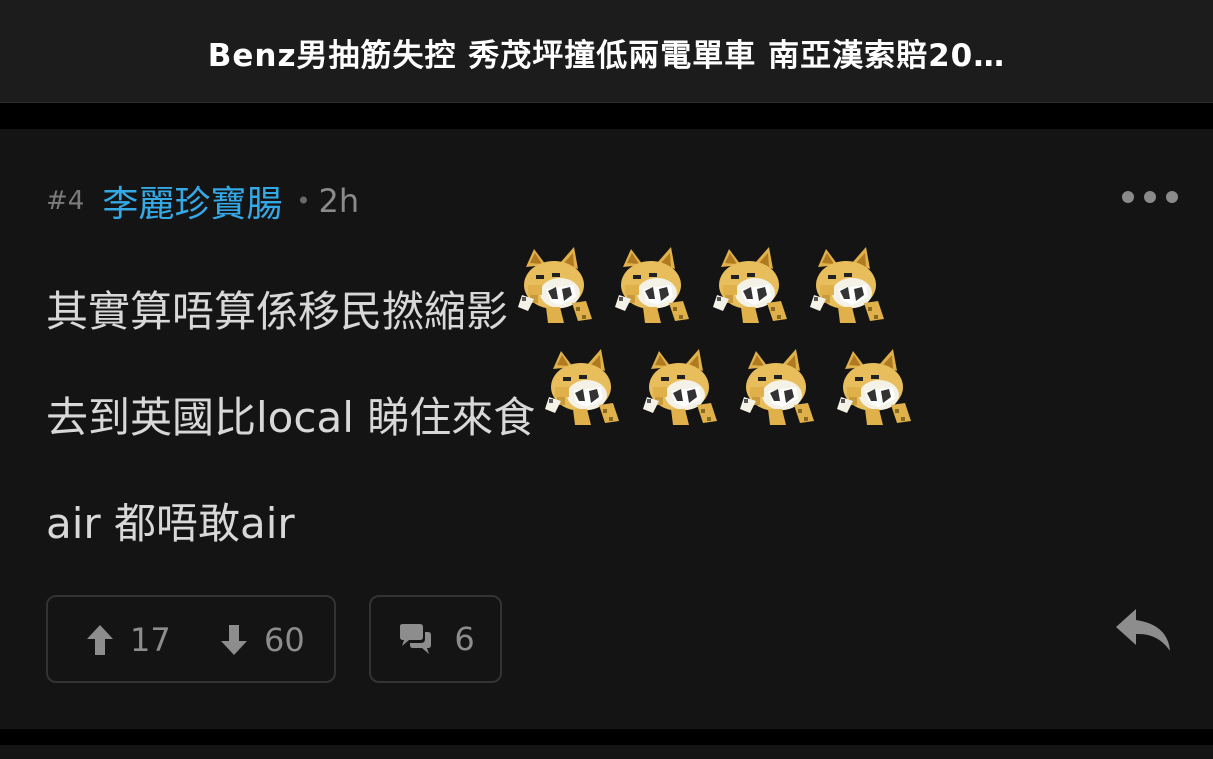 The width and height of the screenshot is (1213, 759). I want to click on floor-number: #4, so click(65, 201).